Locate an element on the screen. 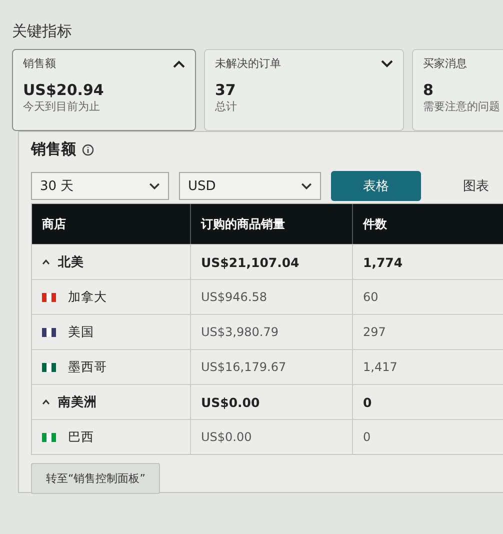  metric-value: US$20.94 is located at coordinates (64, 90).